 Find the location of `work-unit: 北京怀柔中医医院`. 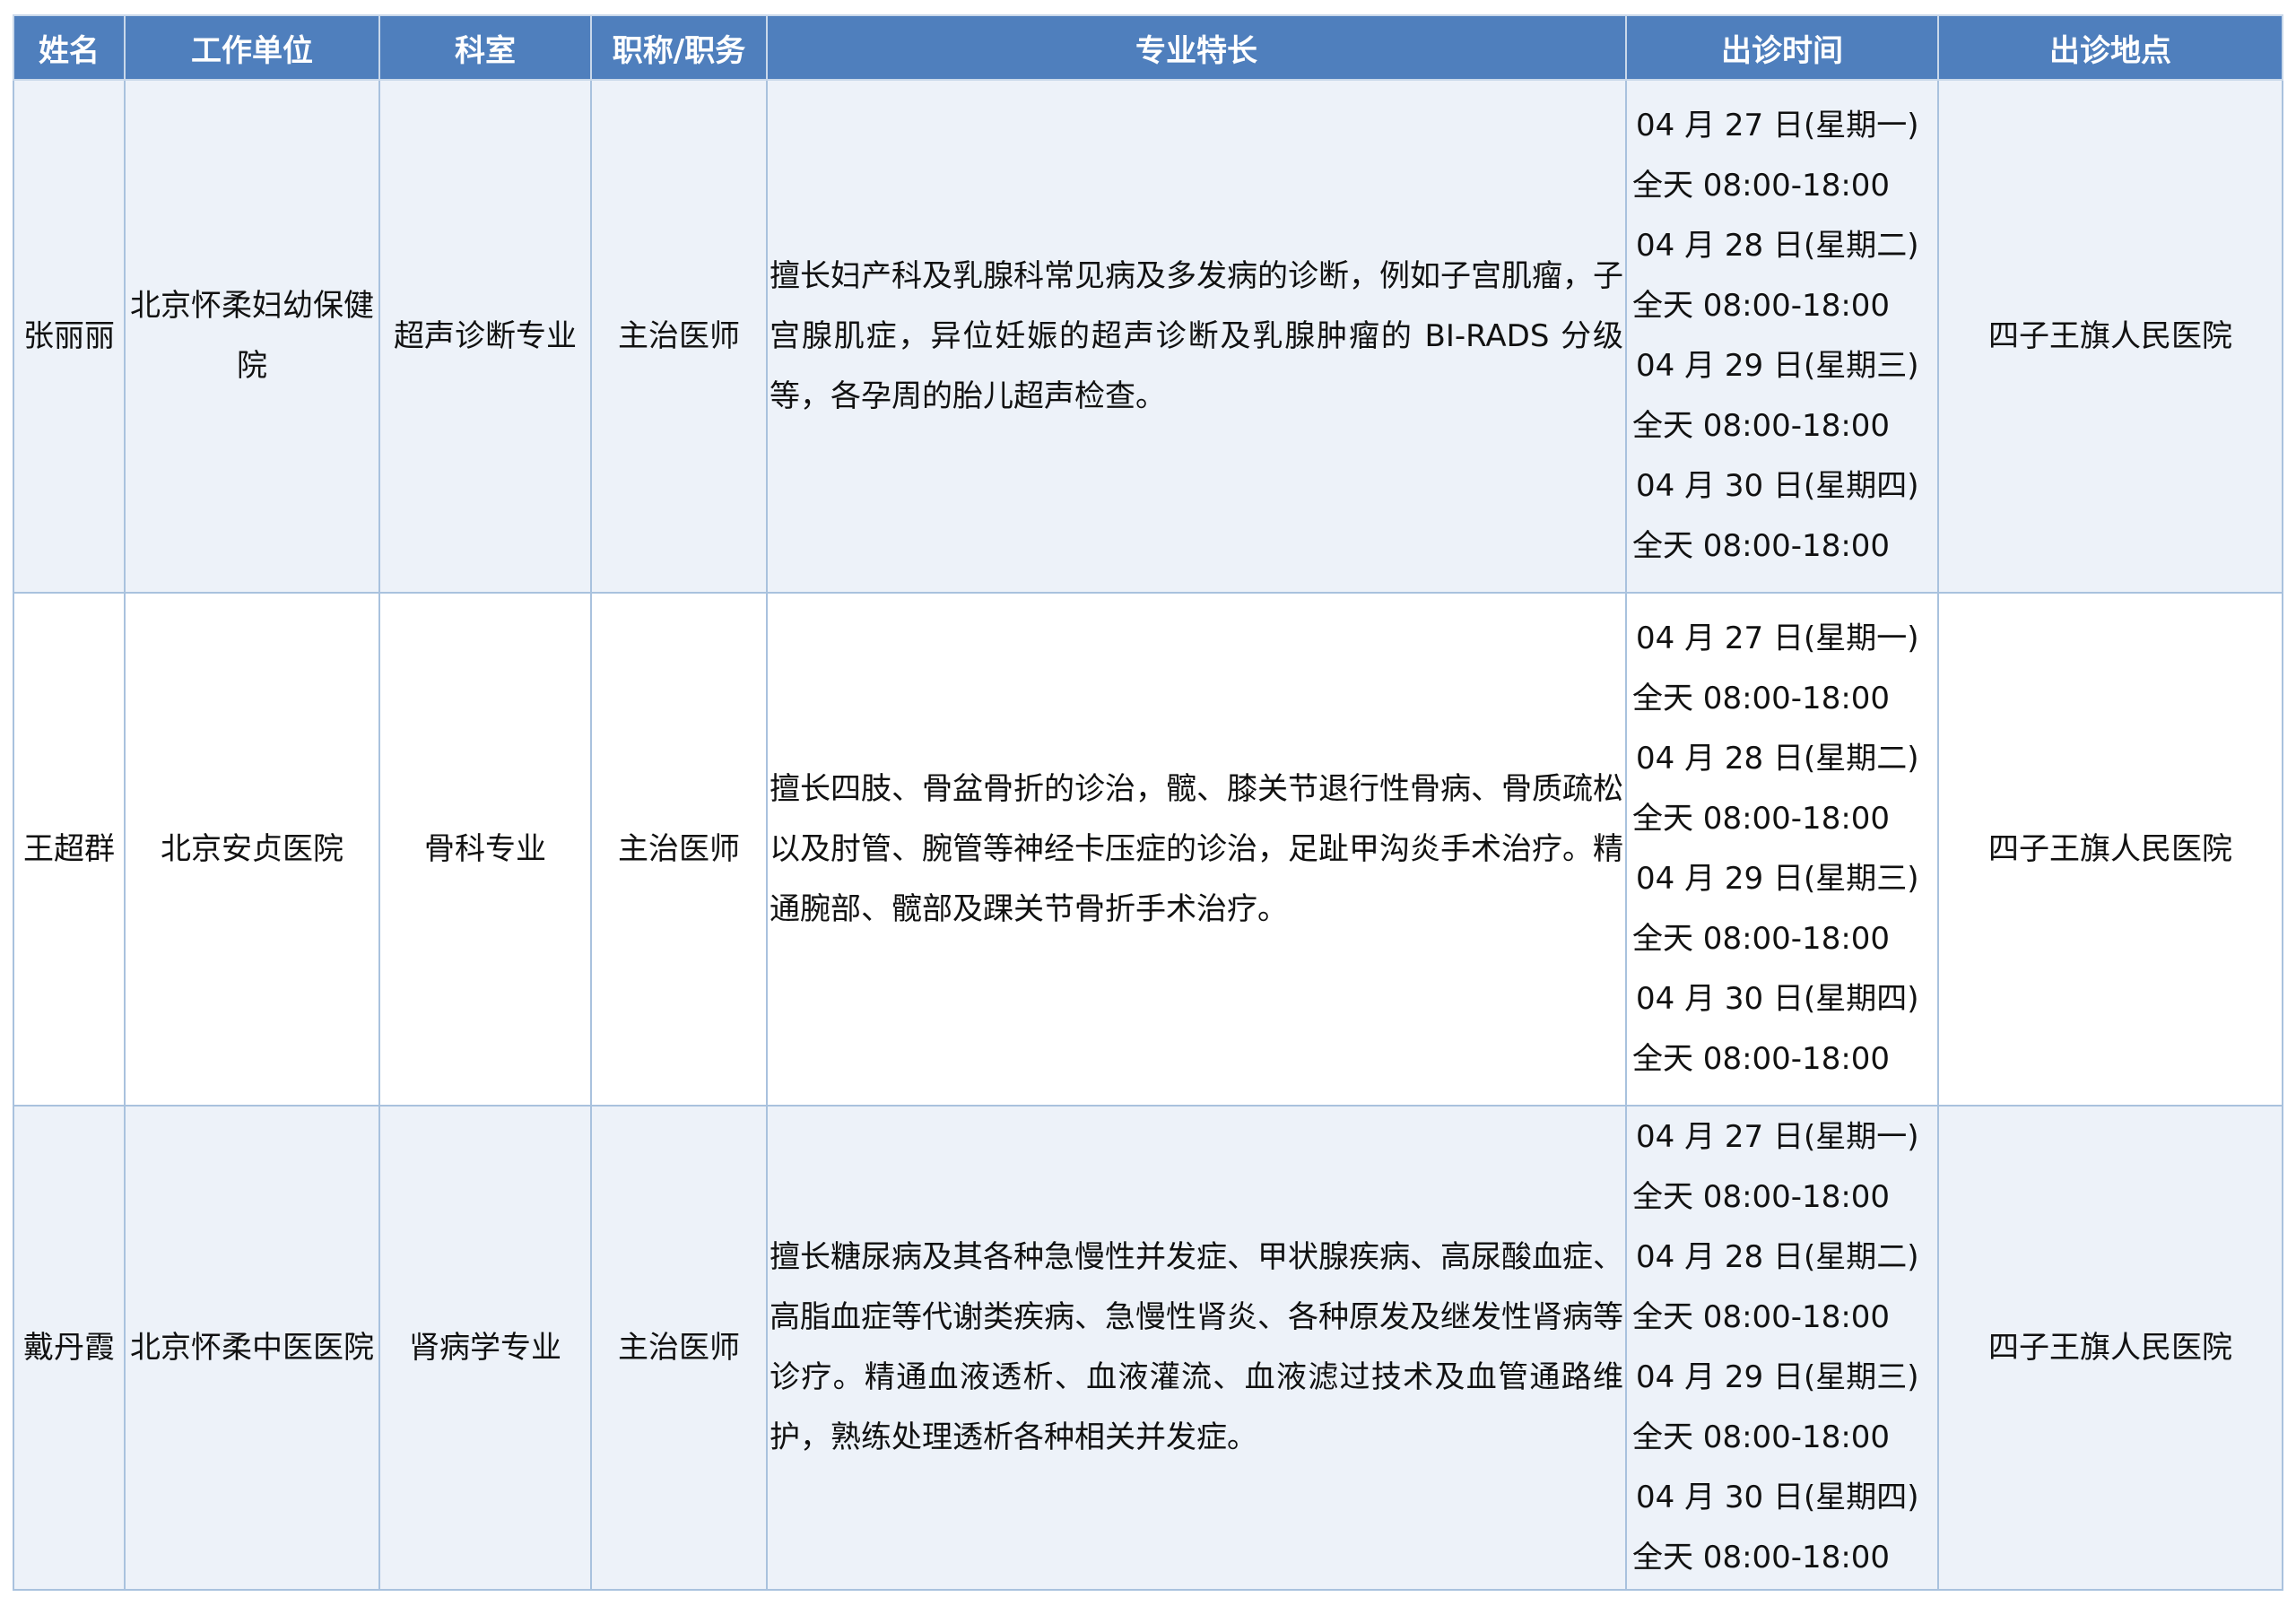

work-unit: 北京怀柔中医医院 is located at coordinates (252, 1348).